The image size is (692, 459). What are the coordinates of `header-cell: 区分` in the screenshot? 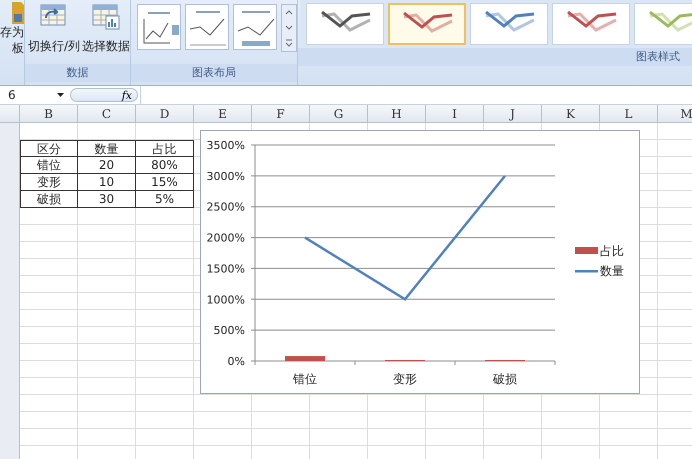 It's located at (49, 148).